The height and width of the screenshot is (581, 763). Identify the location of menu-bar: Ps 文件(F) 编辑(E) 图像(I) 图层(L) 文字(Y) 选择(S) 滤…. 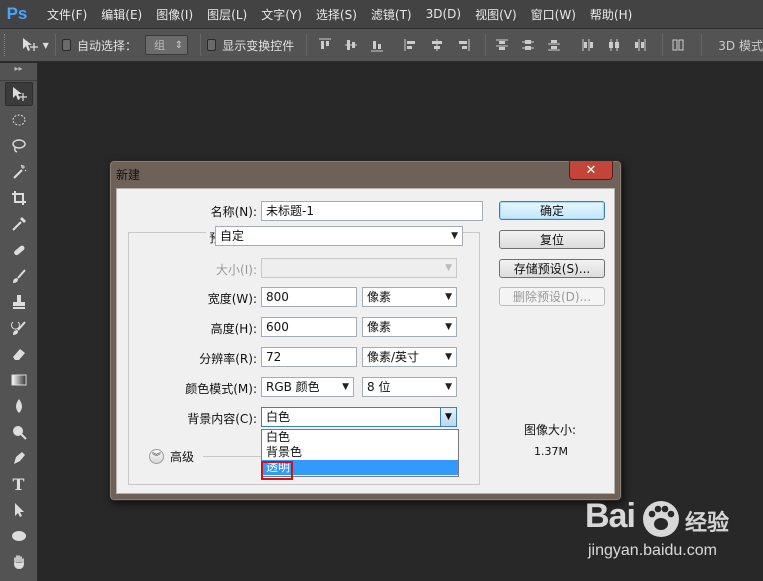
(381, 14).